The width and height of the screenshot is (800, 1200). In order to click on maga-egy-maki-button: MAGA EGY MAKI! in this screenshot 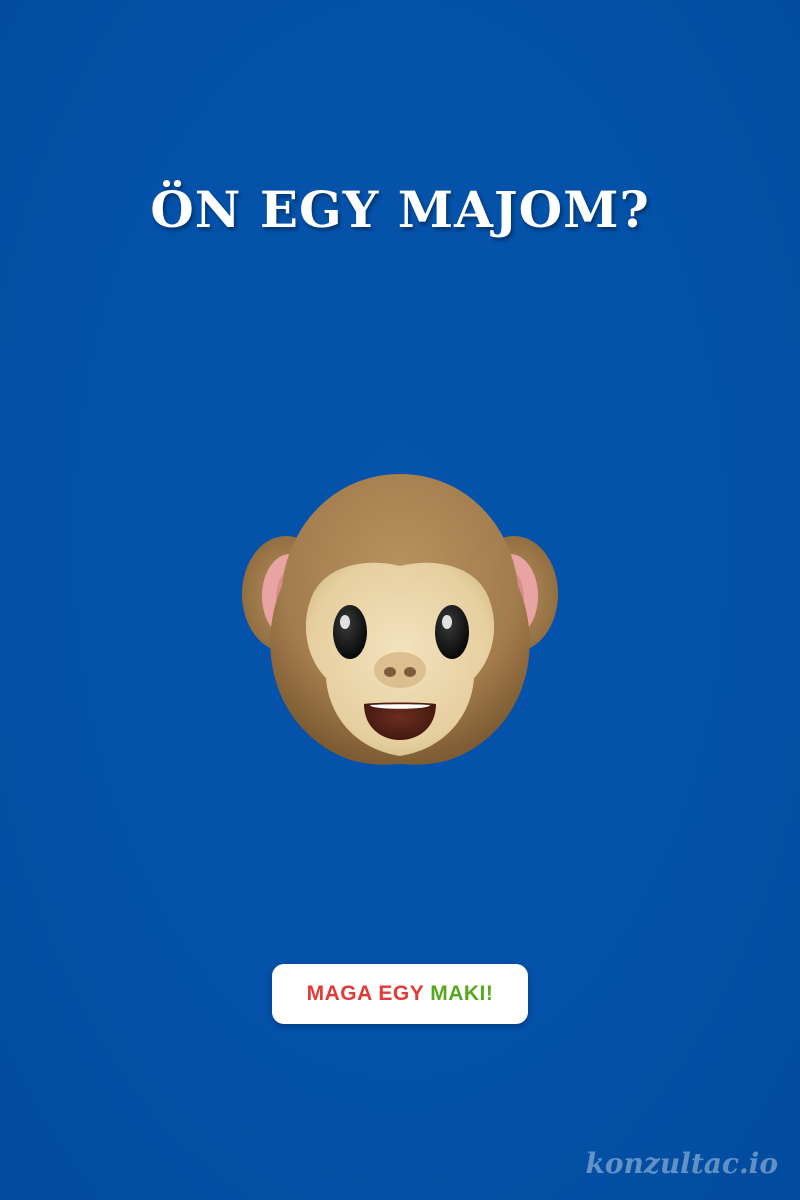, I will do `click(400, 994)`.